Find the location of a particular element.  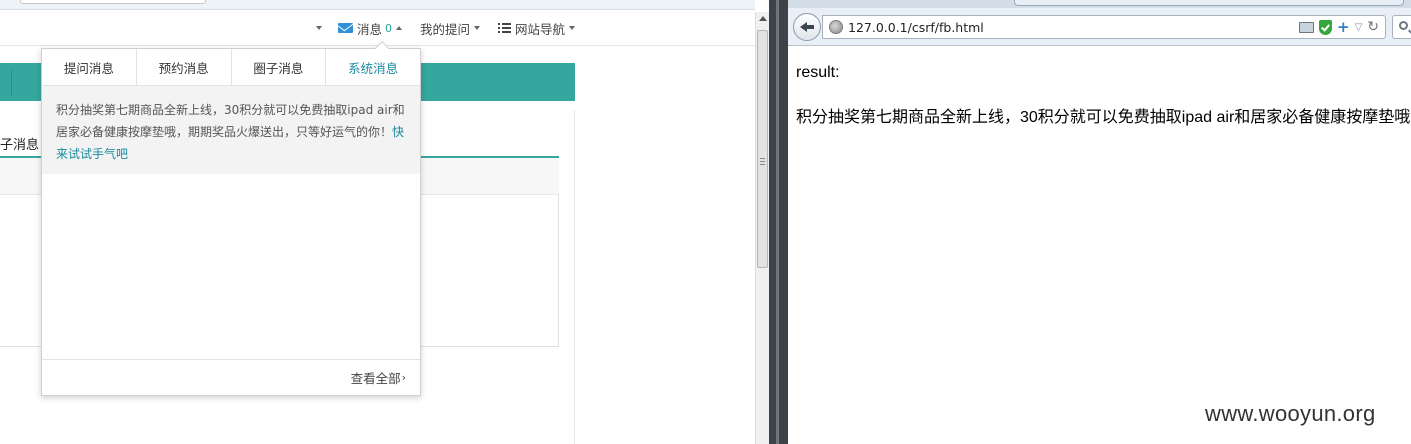

dropdown-tabs: 提问消息 预约消息 圈子消息 系统消息 is located at coordinates (231, 67).